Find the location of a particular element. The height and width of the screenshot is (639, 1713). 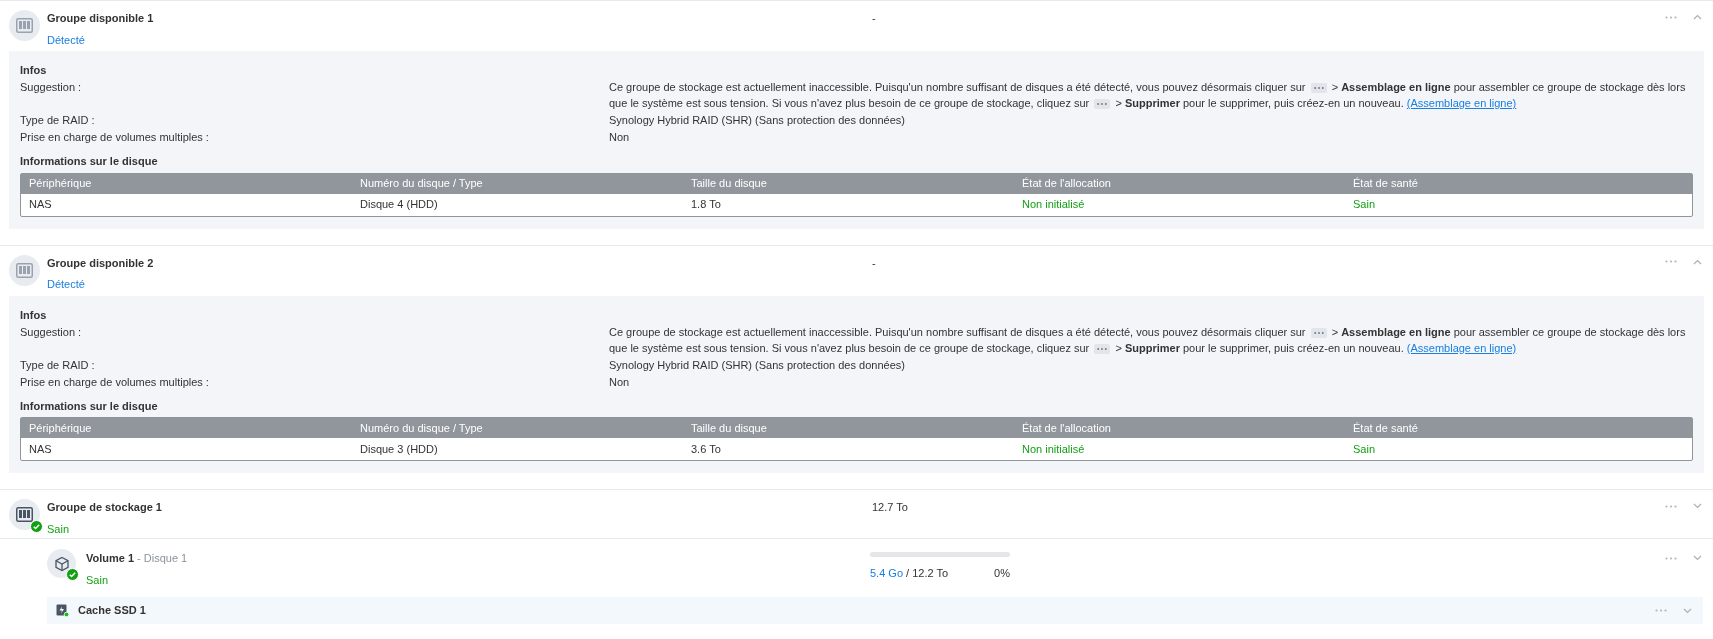

cache-title: Cache SSD 1 is located at coordinates (112, 610).